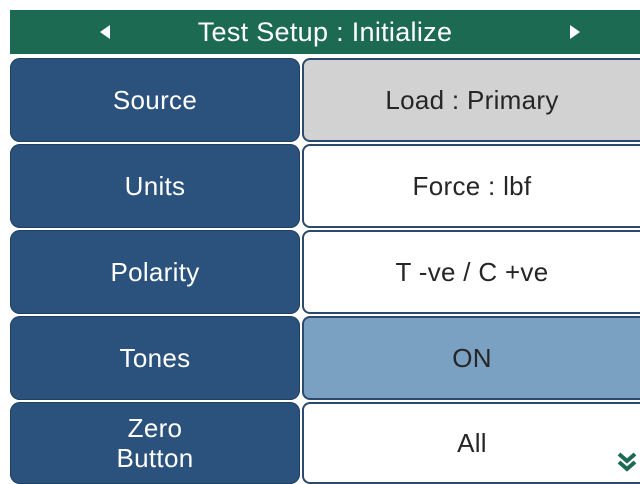 The height and width of the screenshot is (484, 640). Describe the element at coordinates (575, 32) in the screenshot. I see `triangle-right-icon` at that location.